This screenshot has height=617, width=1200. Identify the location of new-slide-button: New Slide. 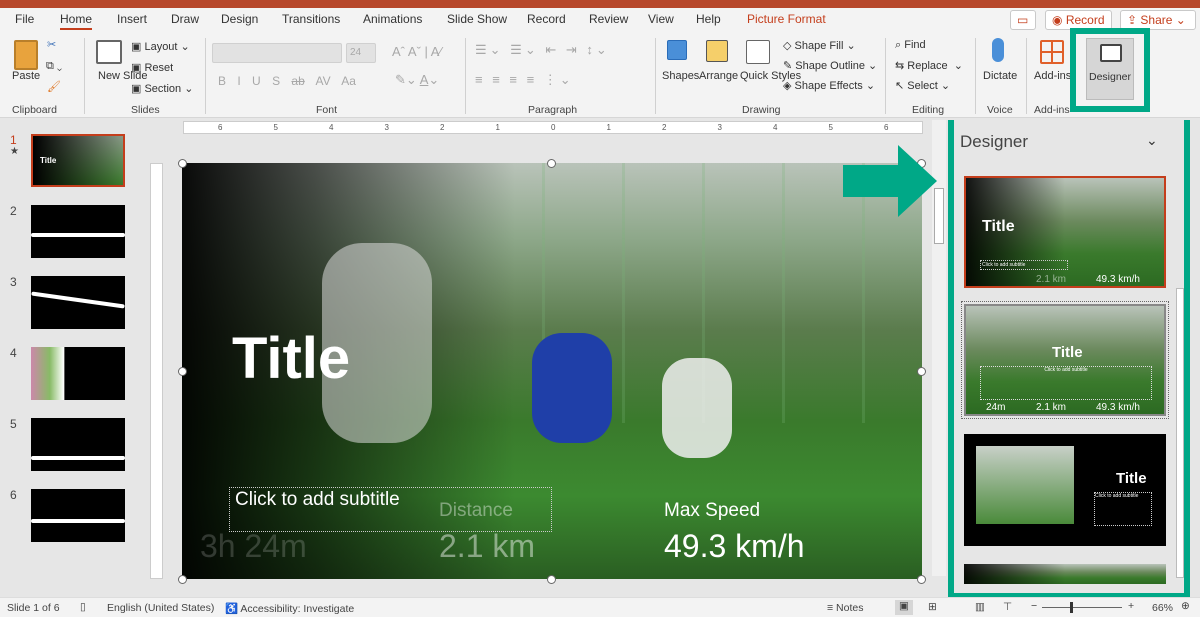
(123, 76).